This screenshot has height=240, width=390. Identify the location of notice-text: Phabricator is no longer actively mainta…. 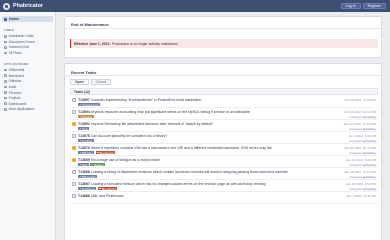
(145, 43).